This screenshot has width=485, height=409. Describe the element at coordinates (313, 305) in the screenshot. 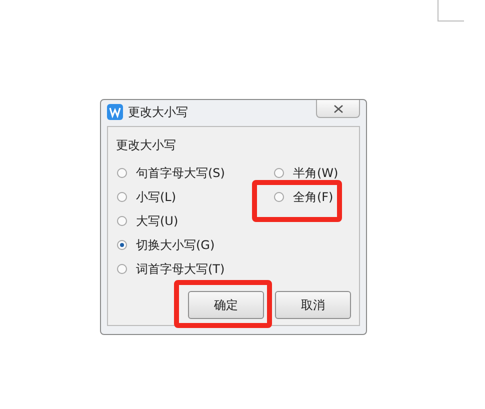

I see `cancel-button: 取消` at that location.